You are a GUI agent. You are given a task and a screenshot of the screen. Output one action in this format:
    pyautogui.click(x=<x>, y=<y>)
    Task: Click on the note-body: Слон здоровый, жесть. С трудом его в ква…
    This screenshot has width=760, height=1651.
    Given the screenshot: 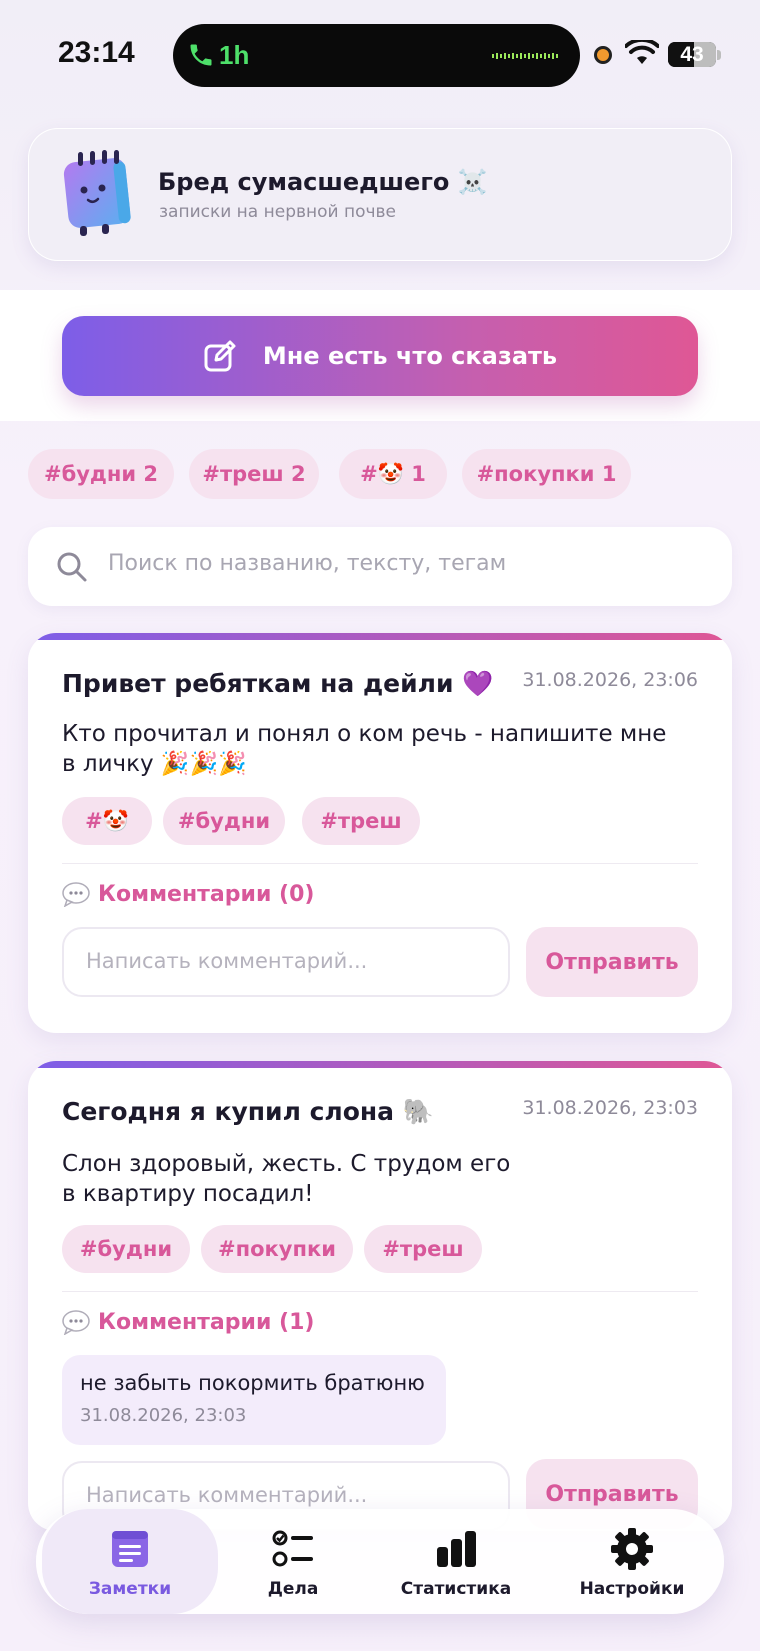 What is the action you would take?
    pyautogui.click(x=286, y=1179)
    